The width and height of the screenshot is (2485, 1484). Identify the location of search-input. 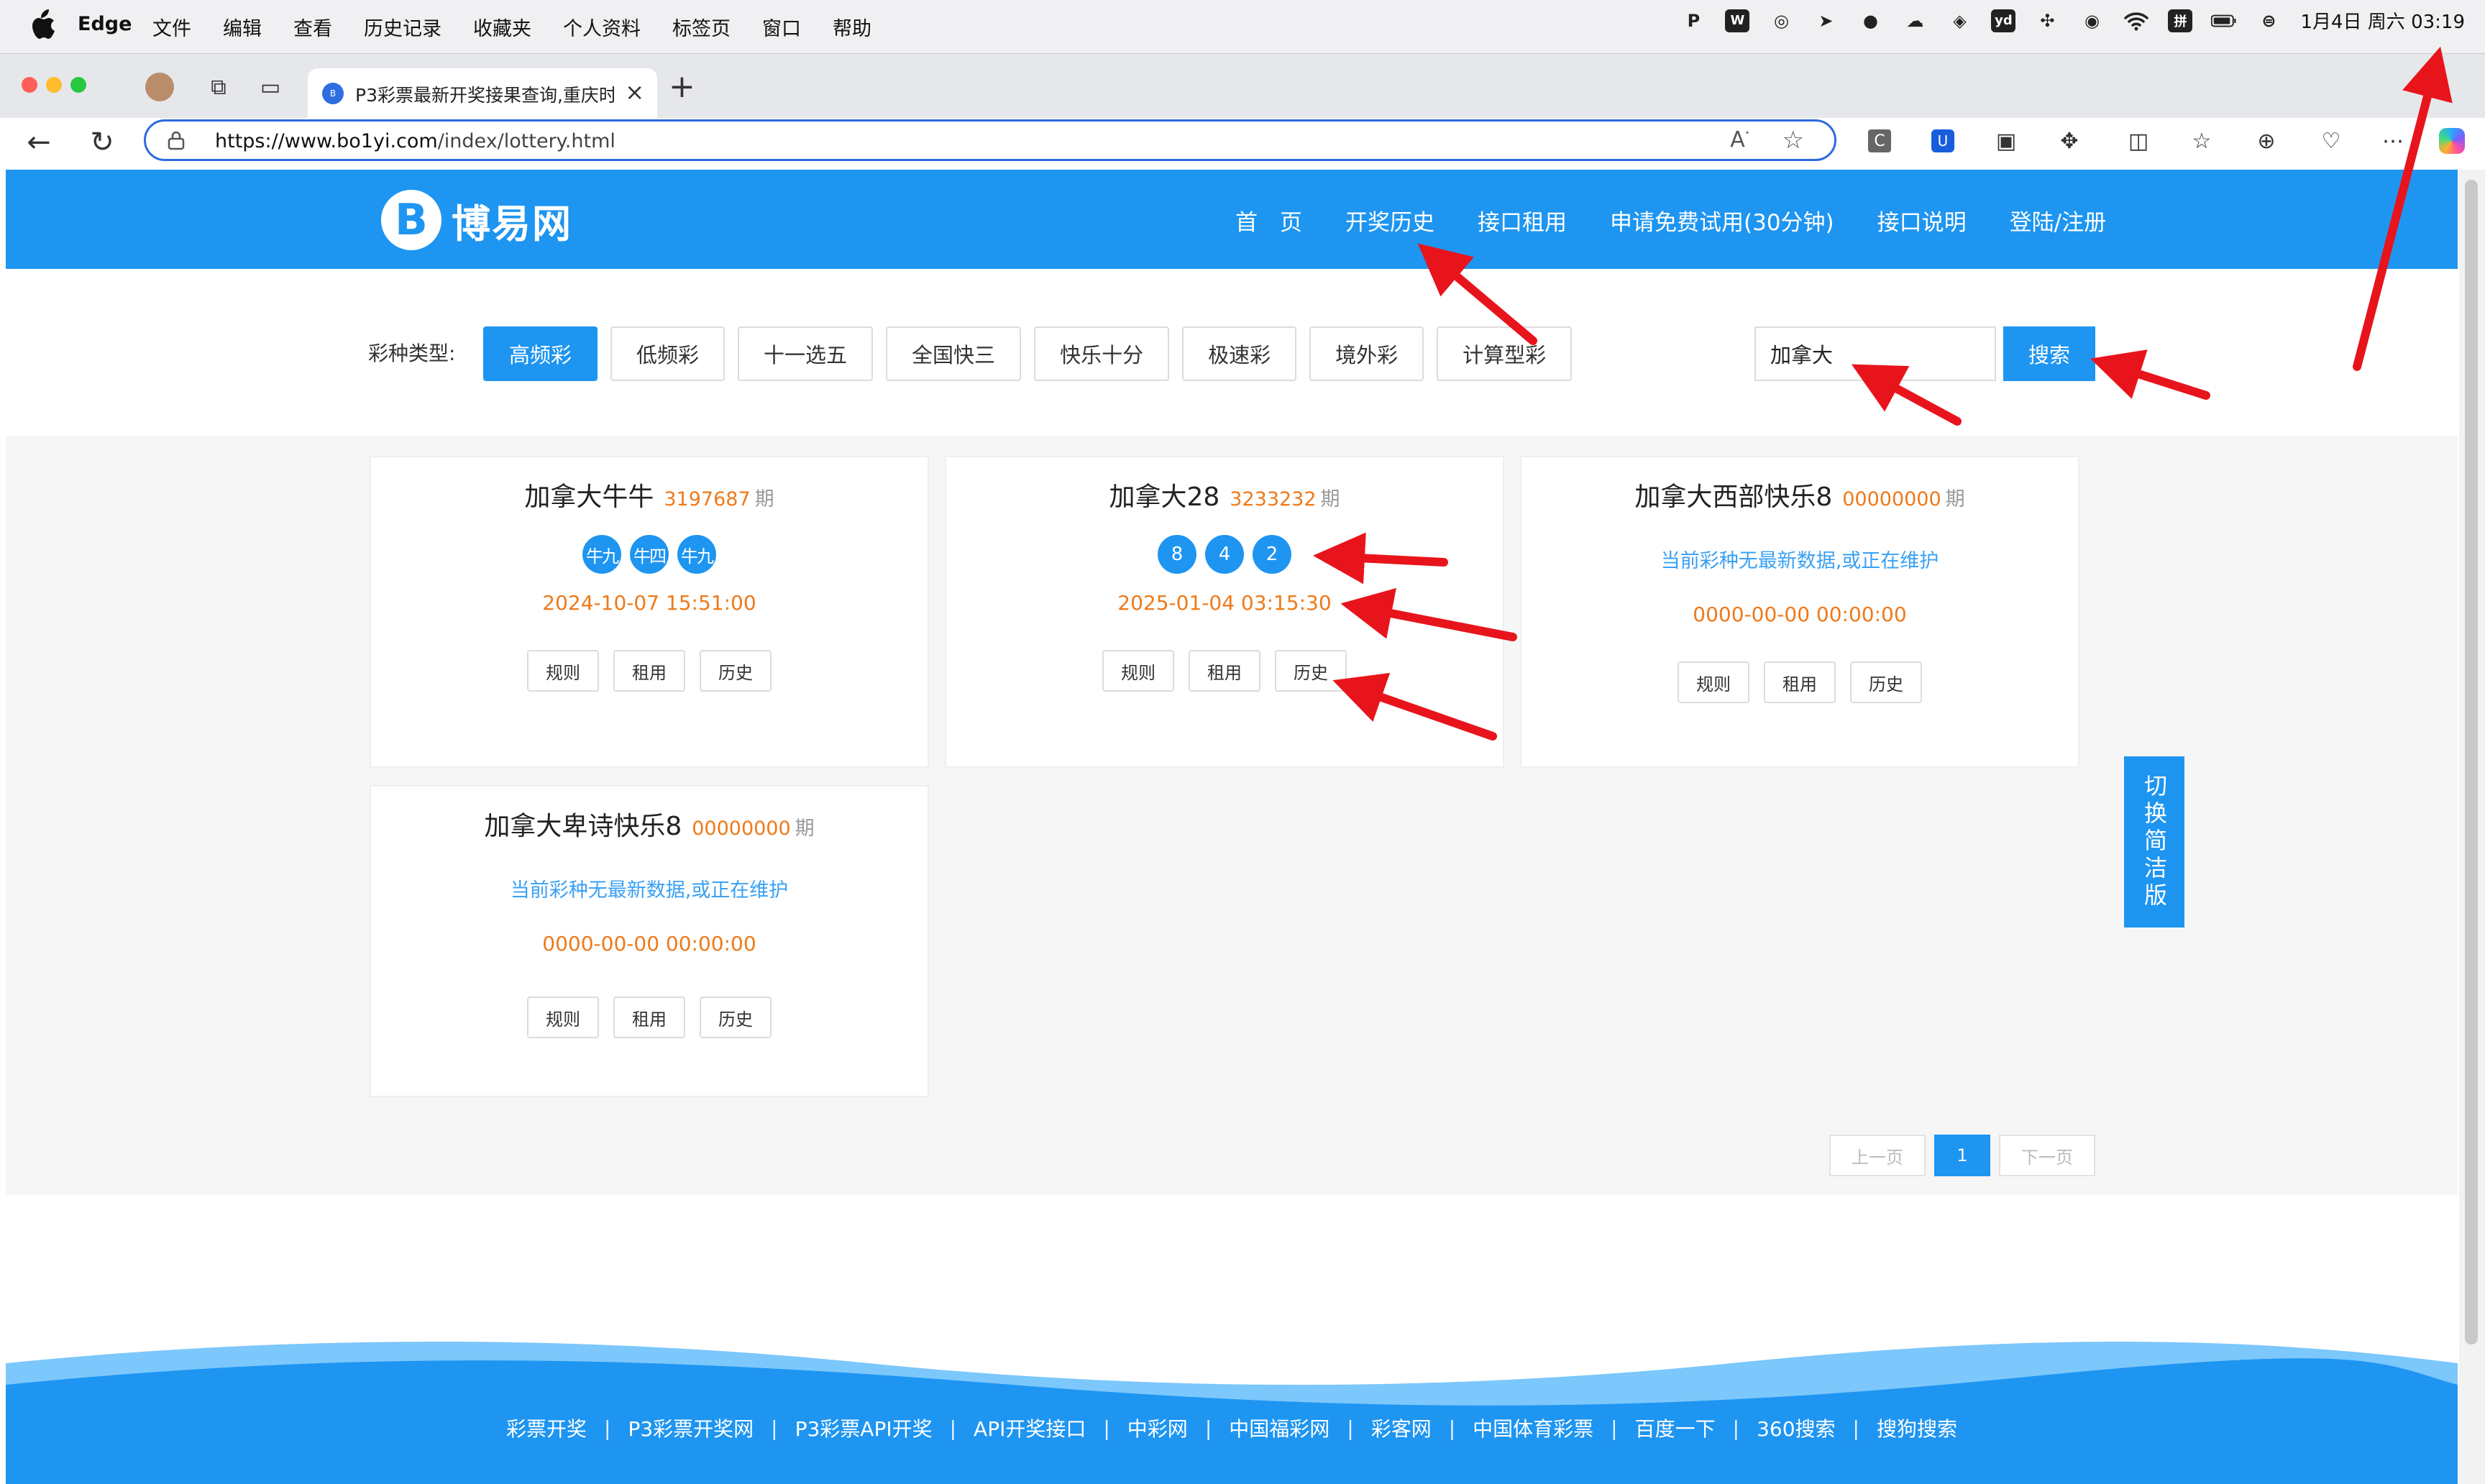
(1875, 353).